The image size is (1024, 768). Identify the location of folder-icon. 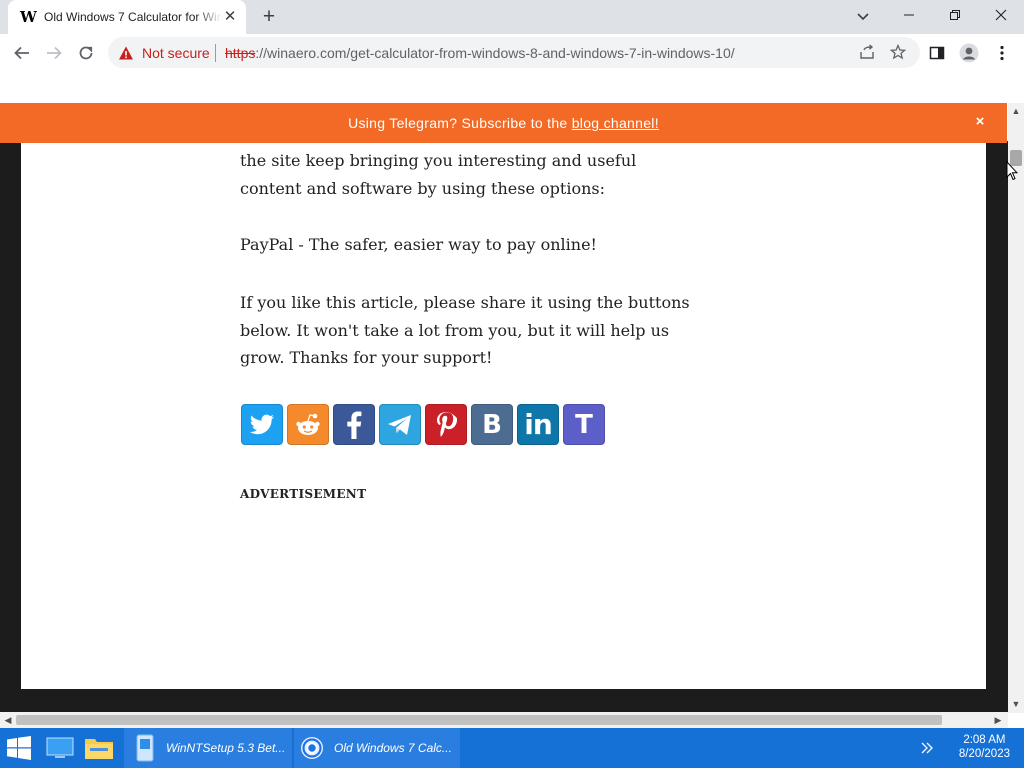
(99, 749).